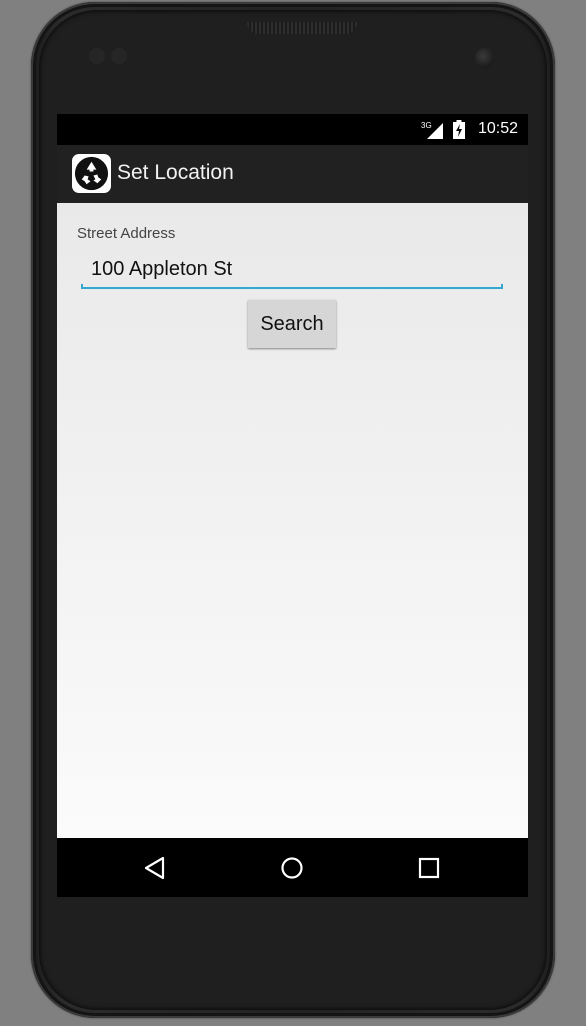  Describe the element at coordinates (485, 58) in the screenshot. I see `front-camera` at that location.